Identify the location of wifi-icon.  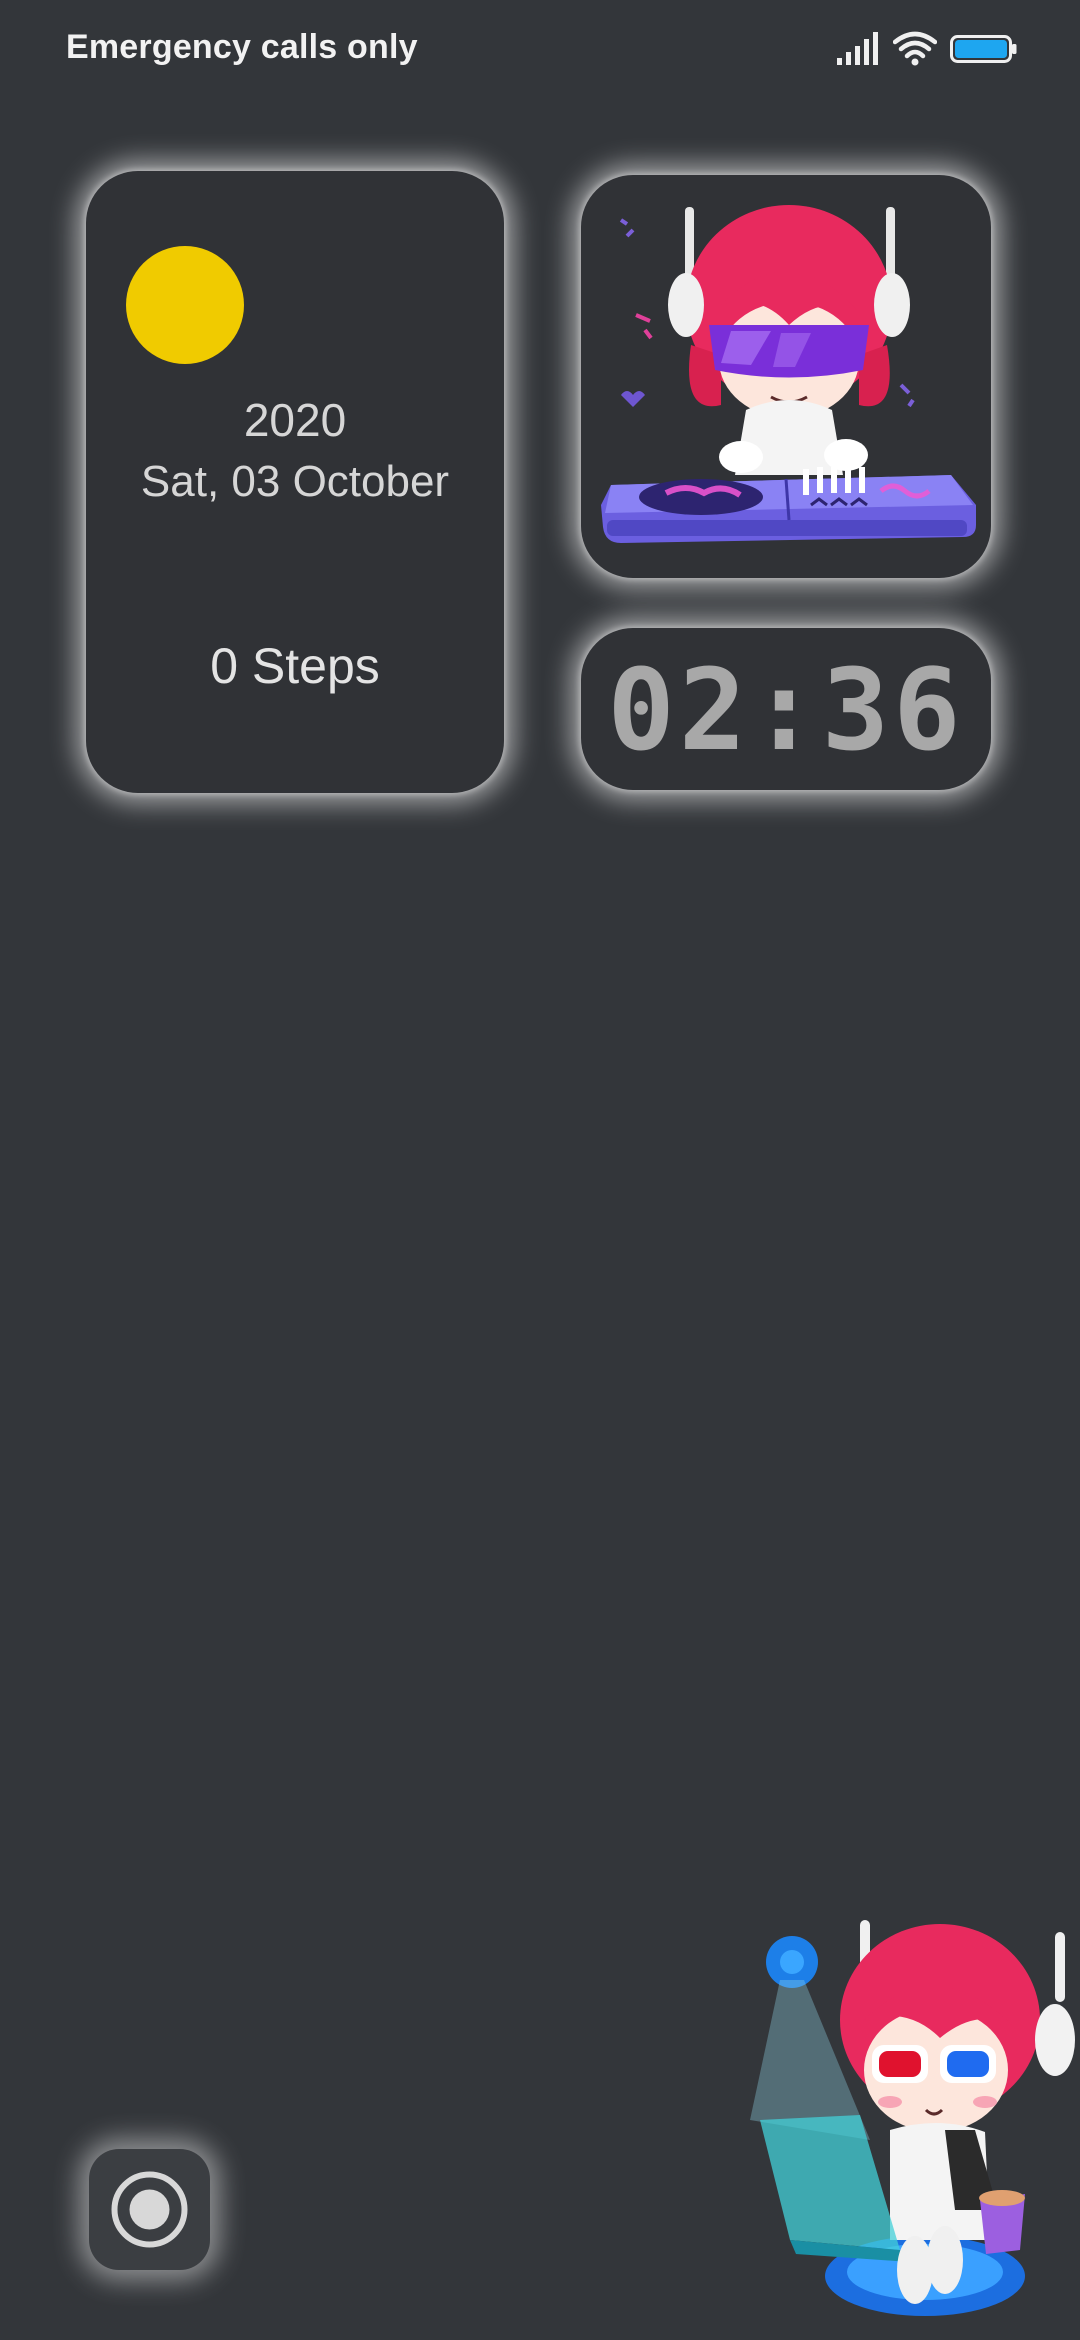
(915, 48).